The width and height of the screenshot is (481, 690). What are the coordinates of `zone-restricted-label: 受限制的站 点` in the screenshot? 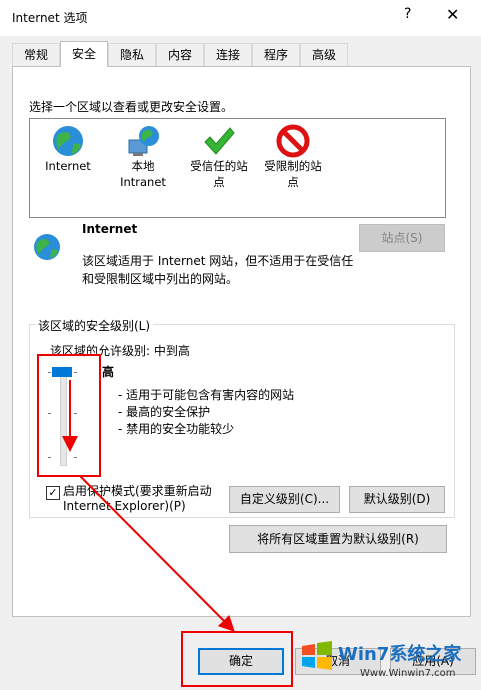 It's located at (293, 174).